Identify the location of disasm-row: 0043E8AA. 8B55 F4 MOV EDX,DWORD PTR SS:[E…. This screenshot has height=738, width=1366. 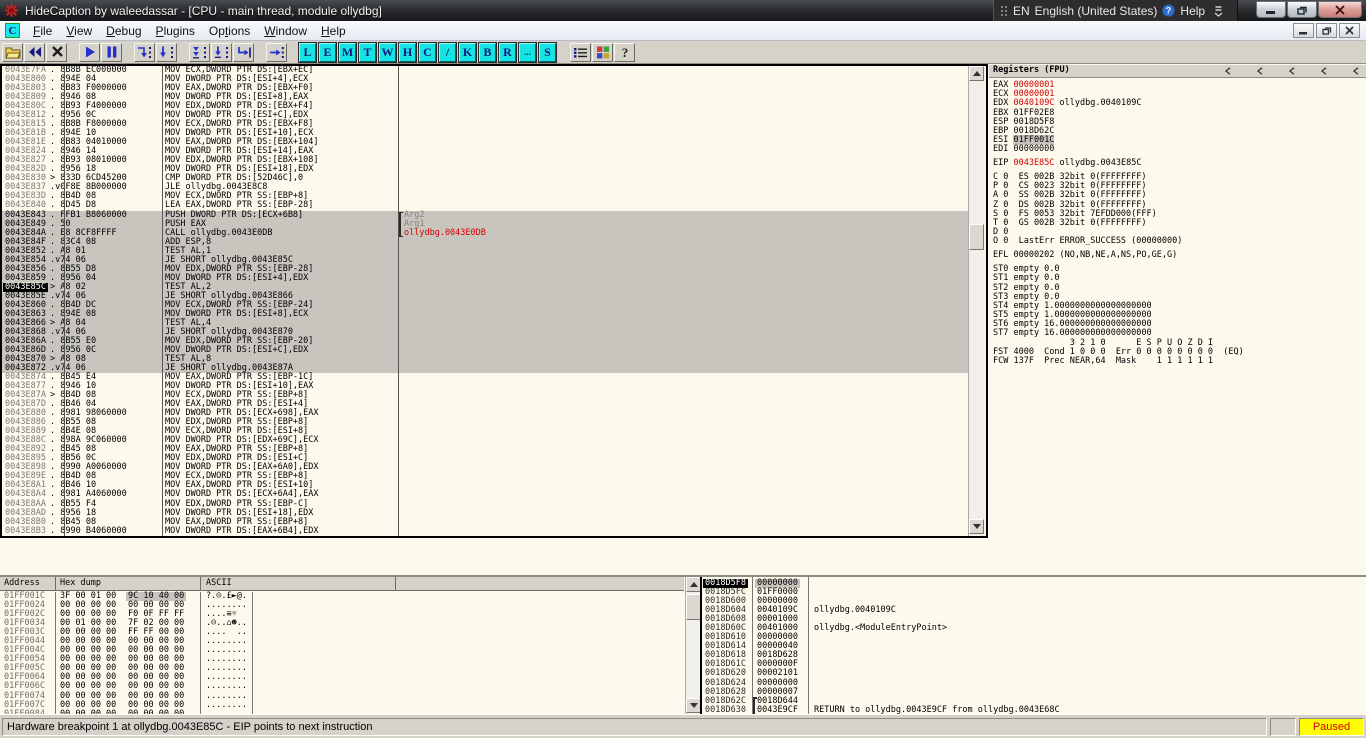
(485, 504).